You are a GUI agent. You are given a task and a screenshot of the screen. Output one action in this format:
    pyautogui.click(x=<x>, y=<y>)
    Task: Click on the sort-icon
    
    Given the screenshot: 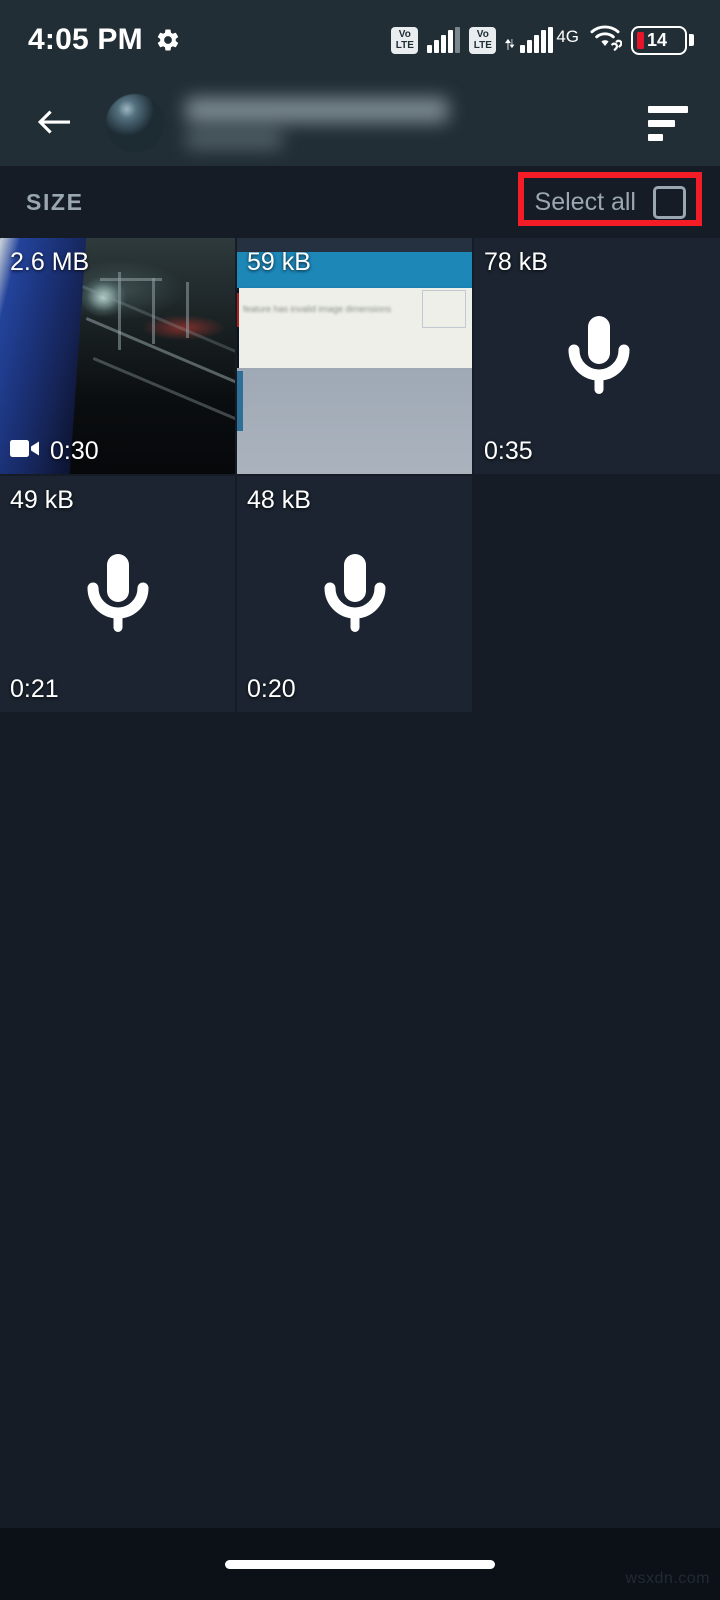 What is the action you would take?
    pyautogui.click(x=668, y=123)
    